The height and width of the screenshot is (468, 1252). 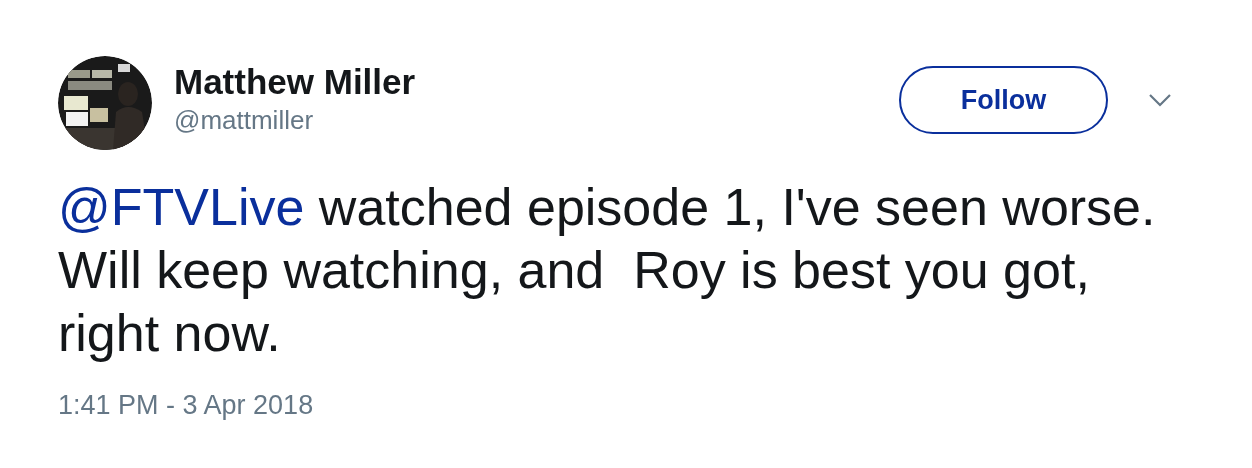 What do you see at coordinates (626, 405) in the screenshot?
I see `tweet-timestamp: 1:41 PM - 3 Apr 2018` at bounding box center [626, 405].